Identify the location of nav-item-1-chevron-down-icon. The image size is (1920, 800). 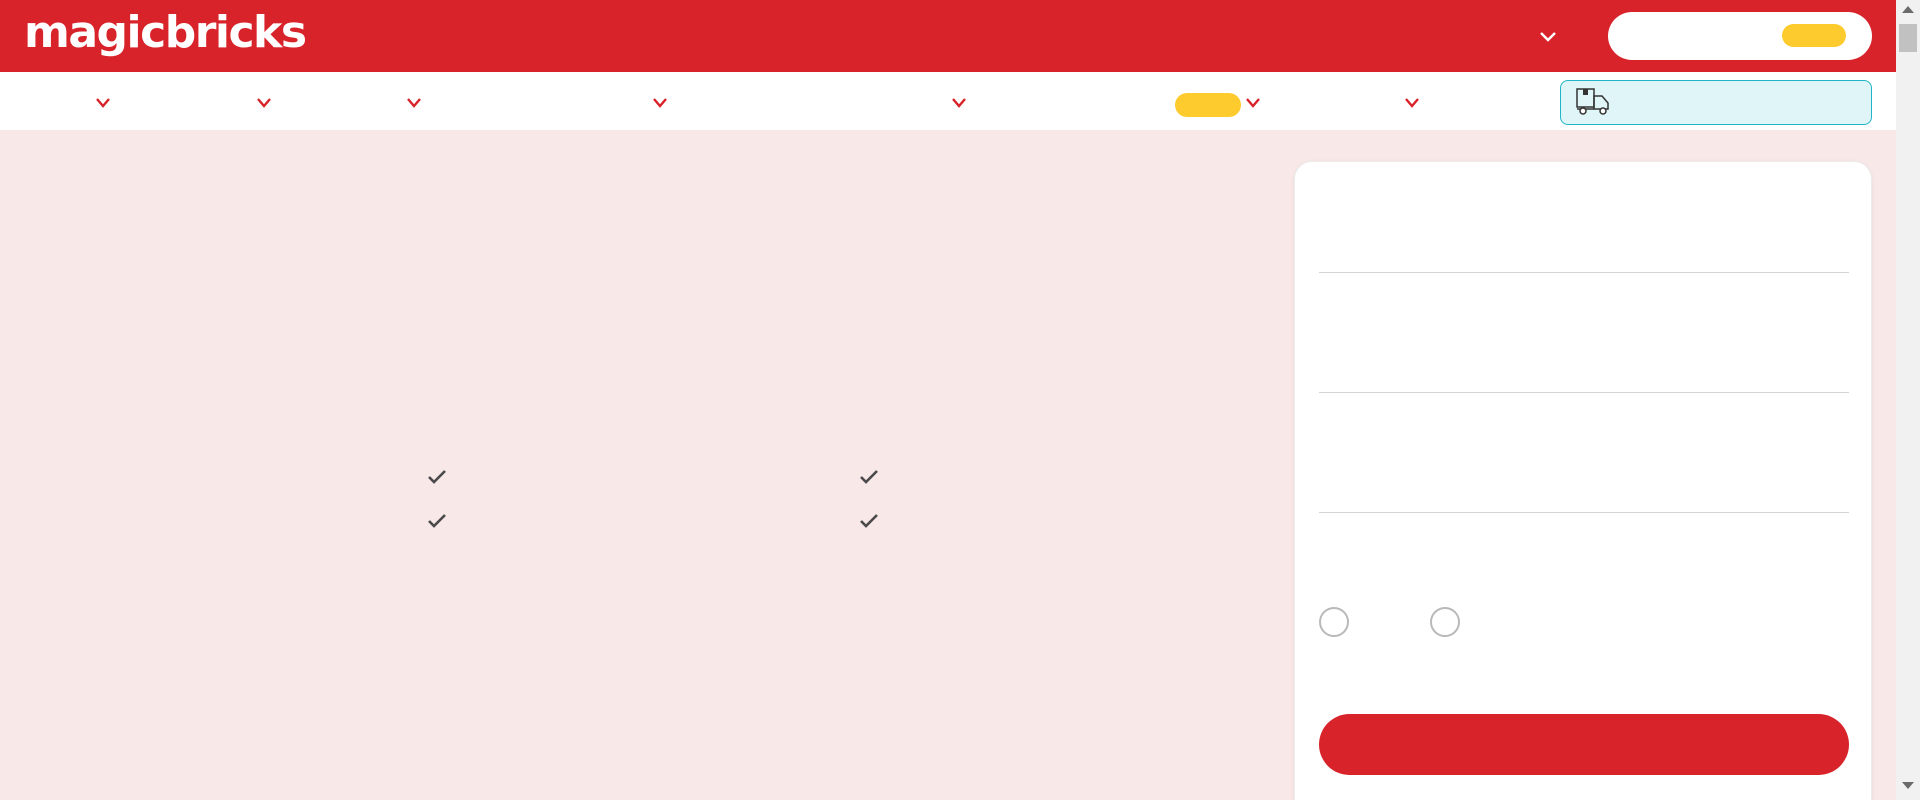
(103, 103).